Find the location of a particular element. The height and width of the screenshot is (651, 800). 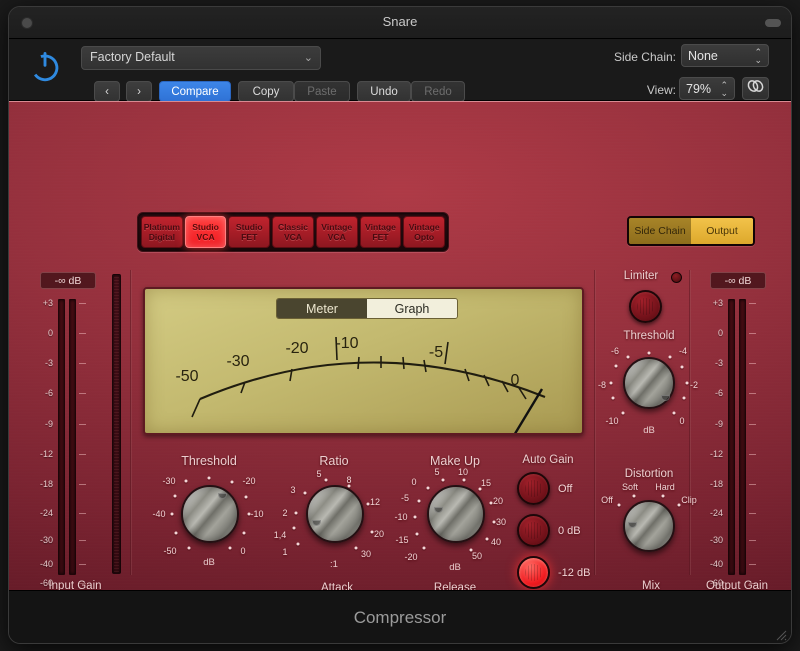

power-button is located at coordinates (45, 69).